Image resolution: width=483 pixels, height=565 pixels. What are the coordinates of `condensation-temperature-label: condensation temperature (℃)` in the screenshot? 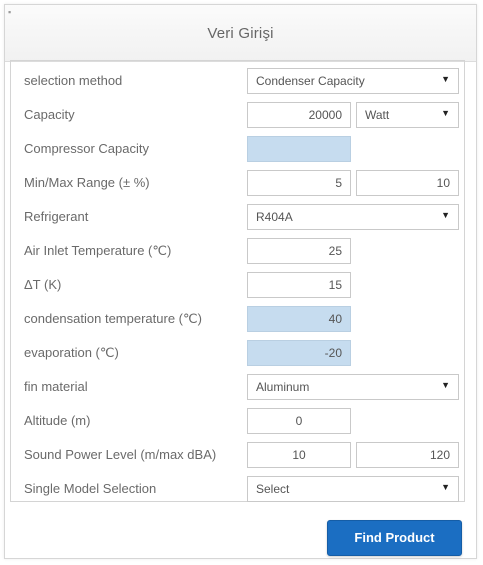 It's located at (113, 318).